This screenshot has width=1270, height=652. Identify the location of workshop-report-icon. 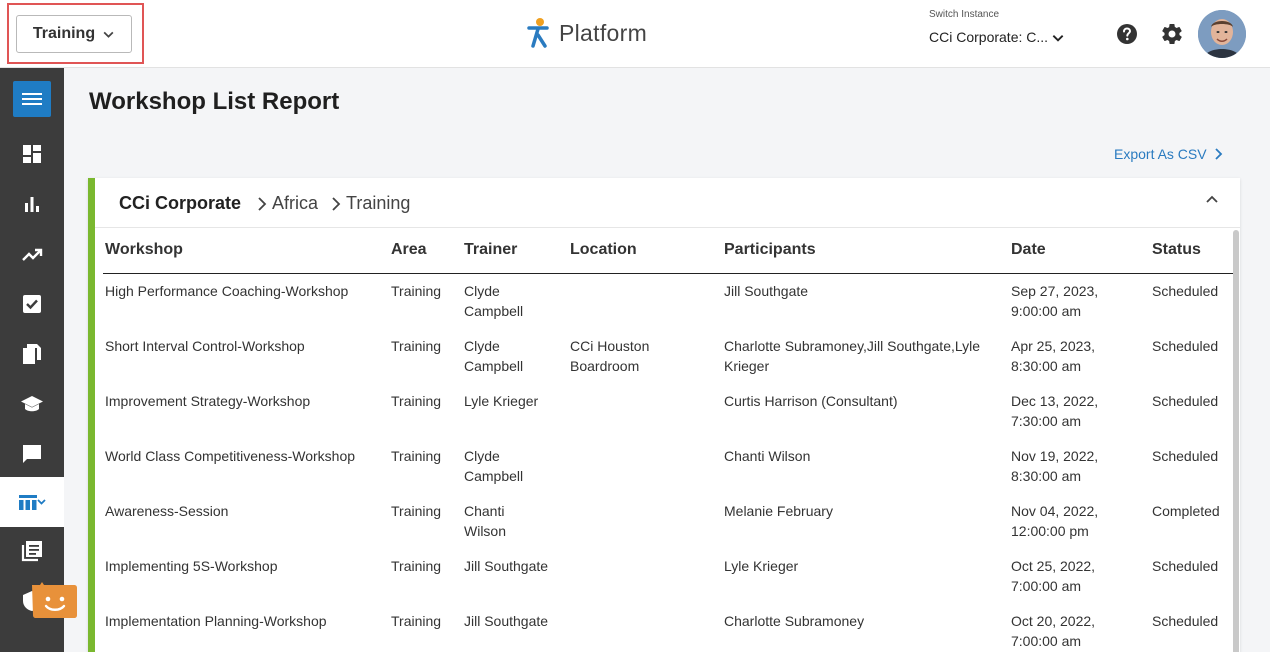
(32, 502).